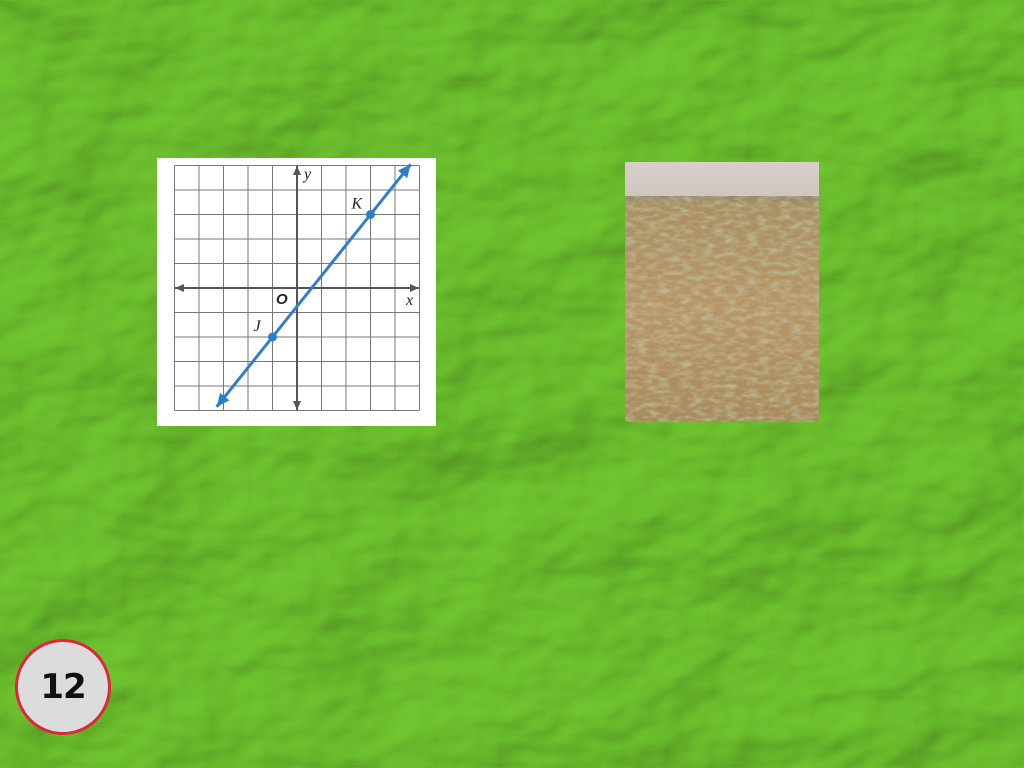  Describe the element at coordinates (722, 292) in the screenshot. I see `grassland-photo` at that location.